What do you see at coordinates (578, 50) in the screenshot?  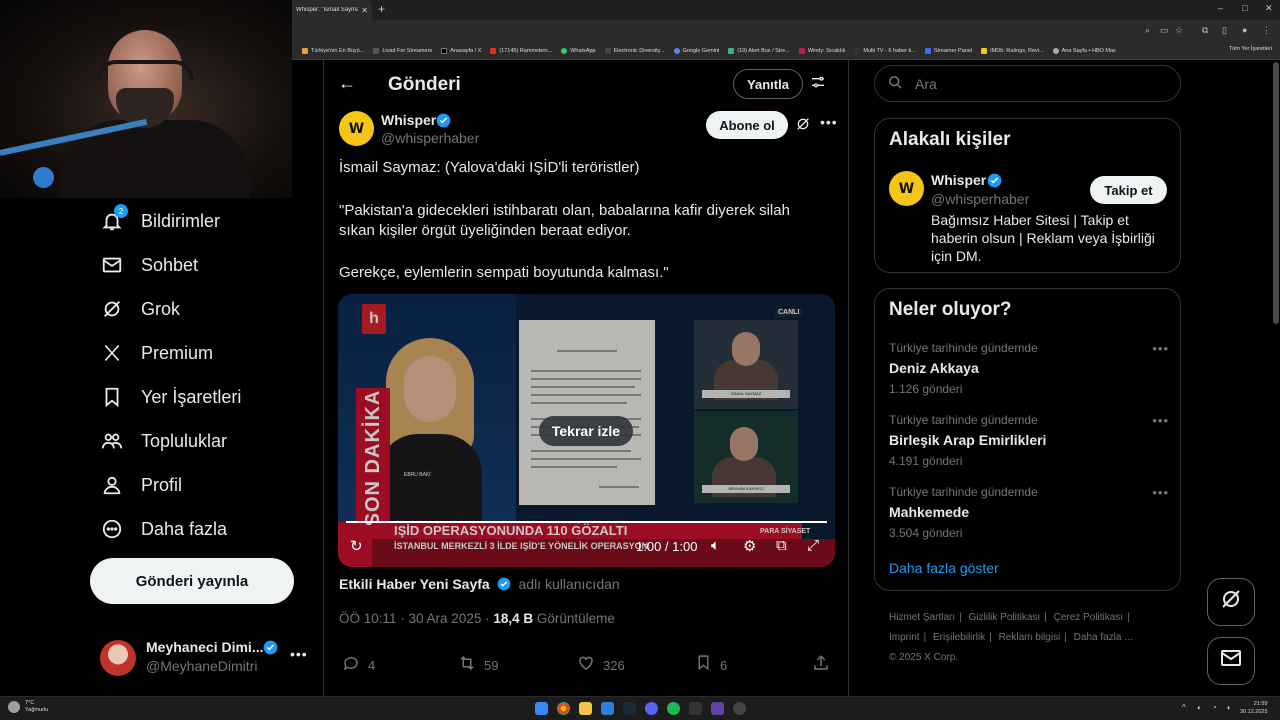 I see `bookmark-item: WhatsApp` at bounding box center [578, 50].